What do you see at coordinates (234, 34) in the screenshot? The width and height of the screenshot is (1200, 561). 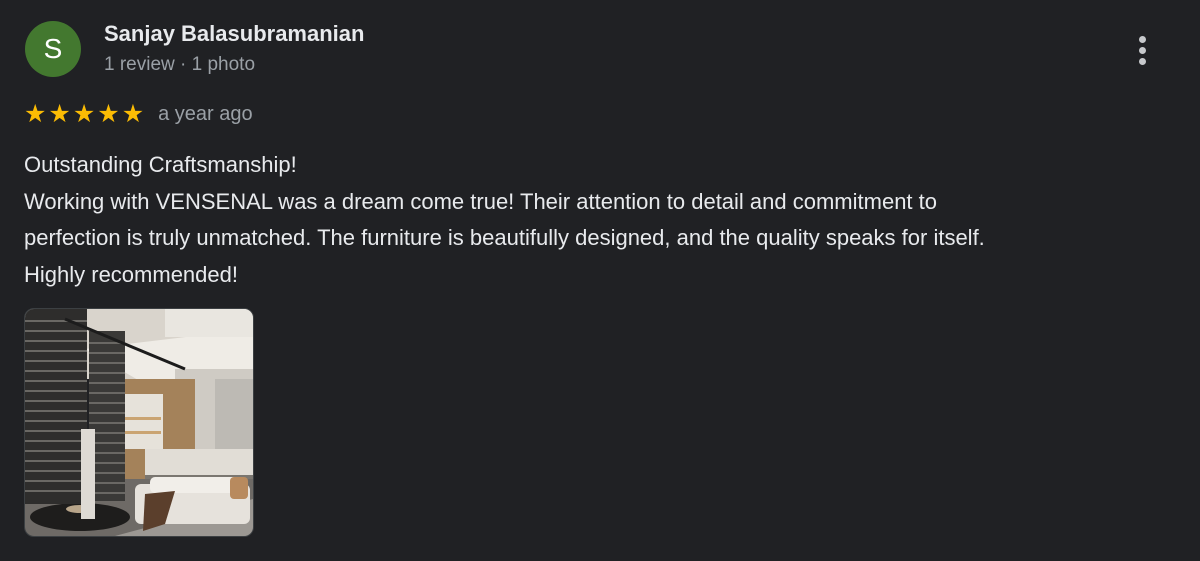 I see `reviewer-name: Sanjay Balasubramanian` at bounding box center [234, 34].